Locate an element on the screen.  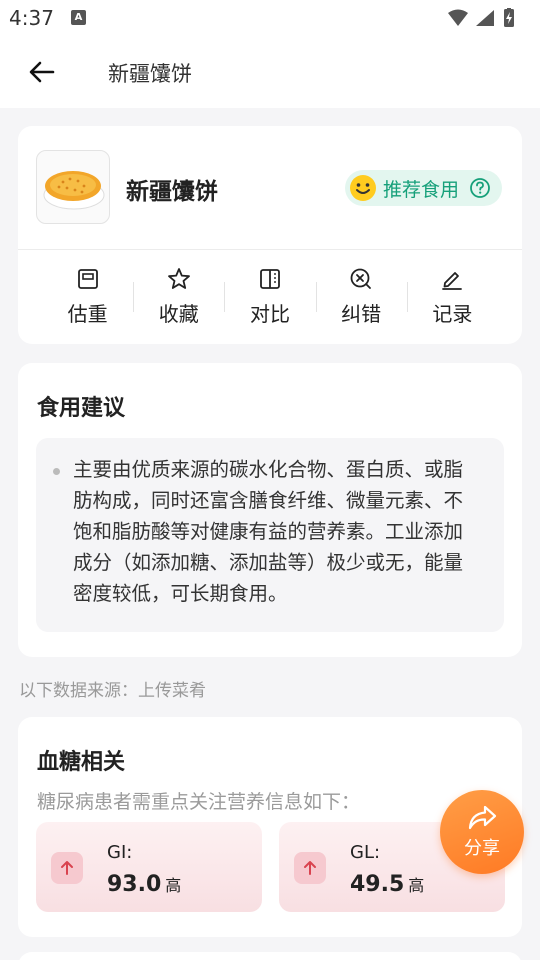
action-compare: 对比 is located at coordinates (269, 298).